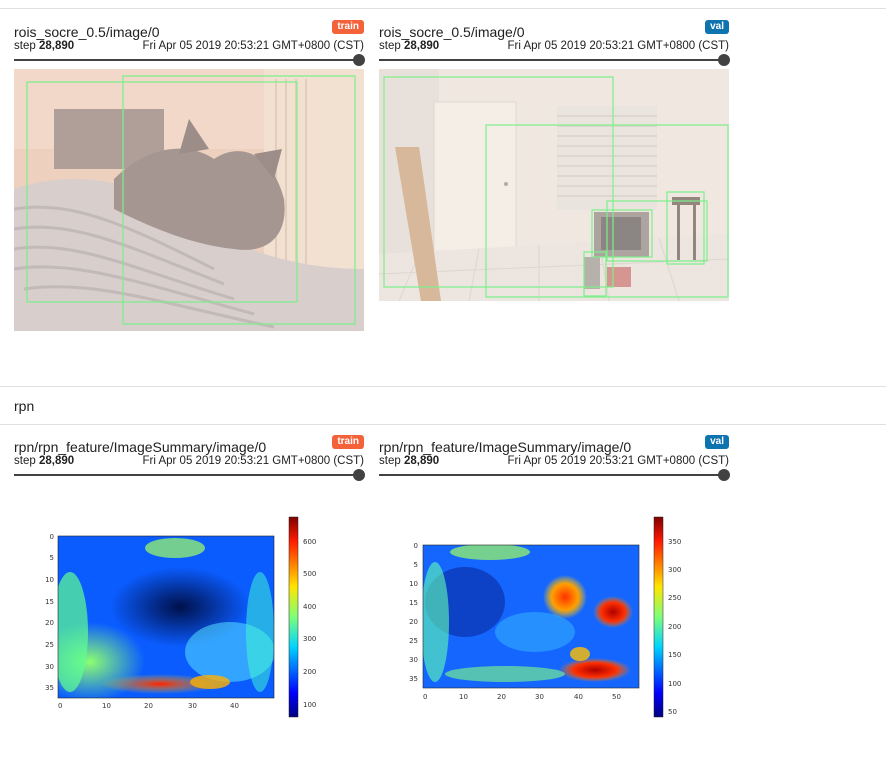 This screenshot has height=769, width=886. What do you see at coordinates (24, 406) in the screenshot?
I see `section-title: rpn` at bounding box center [24, 406].